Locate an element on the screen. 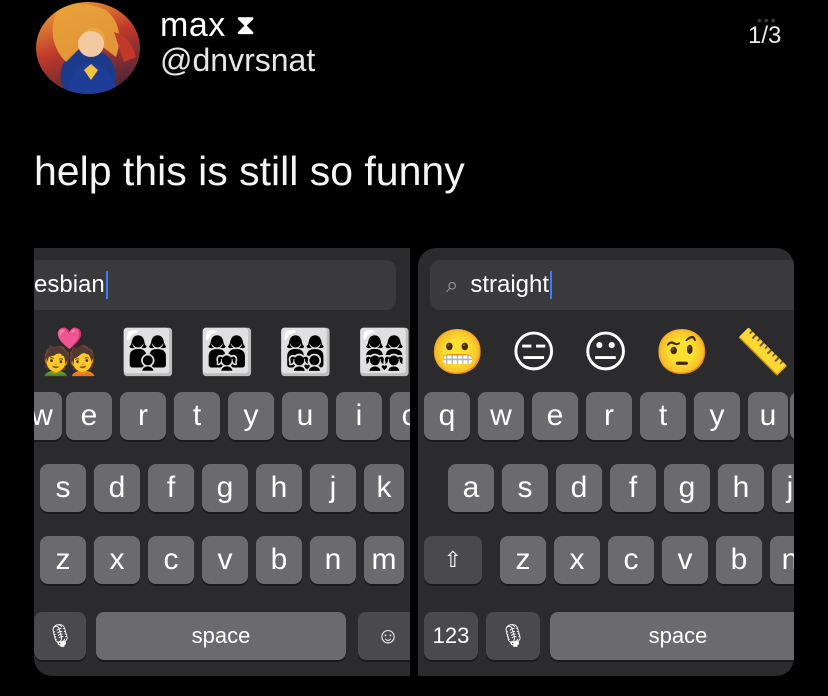 The width and height of the screenshot is (828, 696). search-text: esbian is located at coordinates (69, 284).